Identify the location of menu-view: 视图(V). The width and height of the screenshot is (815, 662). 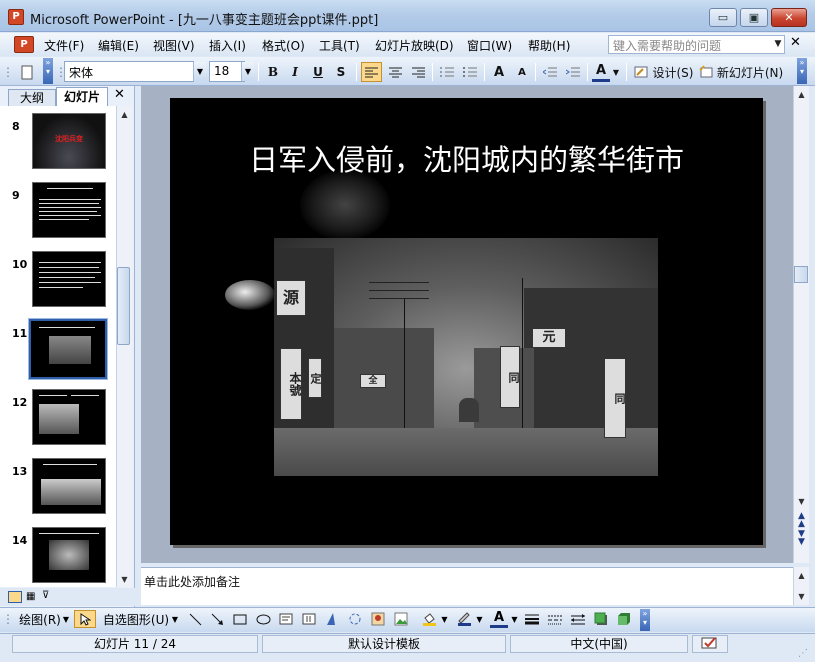
(174, 45).